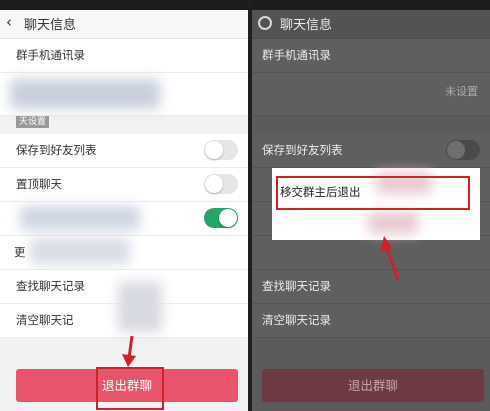  I want to click on pin-chat-toggle, so click(221, 184).